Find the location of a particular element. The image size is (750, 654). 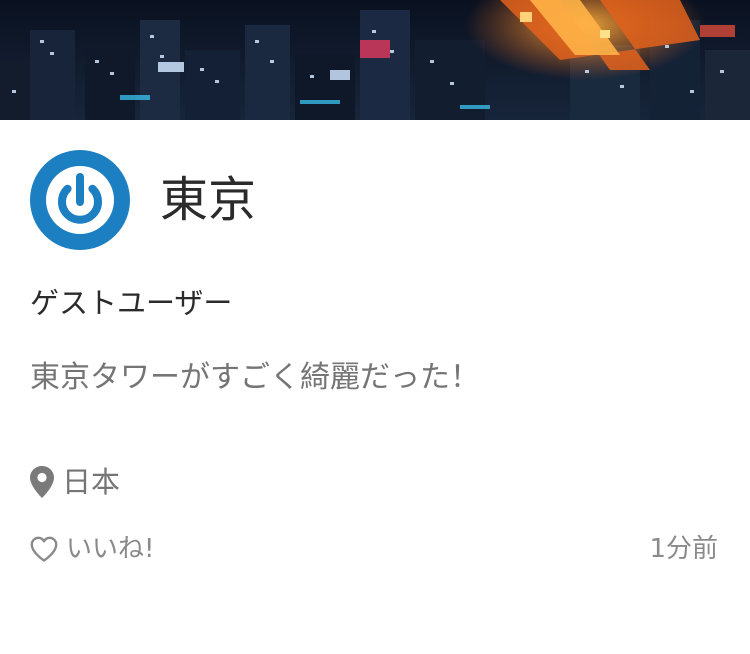

location-row: 日本 is located at coordinates (75, 482).